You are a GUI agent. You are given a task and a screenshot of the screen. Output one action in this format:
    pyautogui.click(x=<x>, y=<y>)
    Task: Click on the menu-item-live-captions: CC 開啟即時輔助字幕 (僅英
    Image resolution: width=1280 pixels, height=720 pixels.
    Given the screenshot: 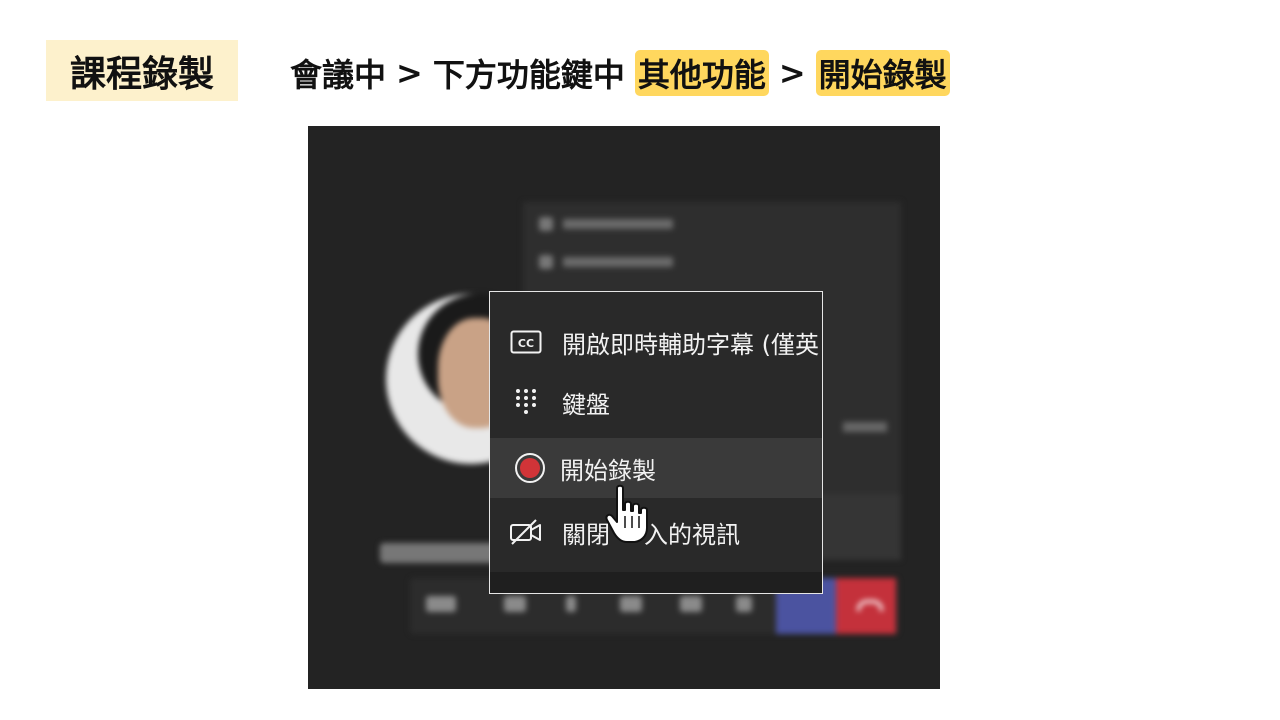 What is the action you would take?
    pyautogui.click(x=656, y=342)
    